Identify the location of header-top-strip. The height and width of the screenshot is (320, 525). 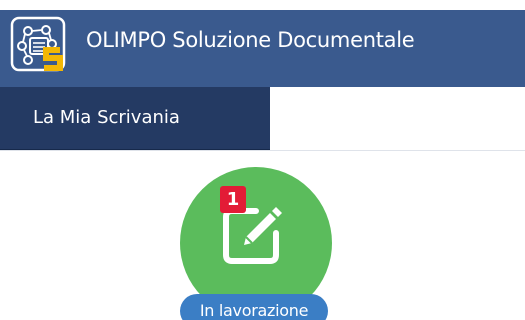
(262, 5).